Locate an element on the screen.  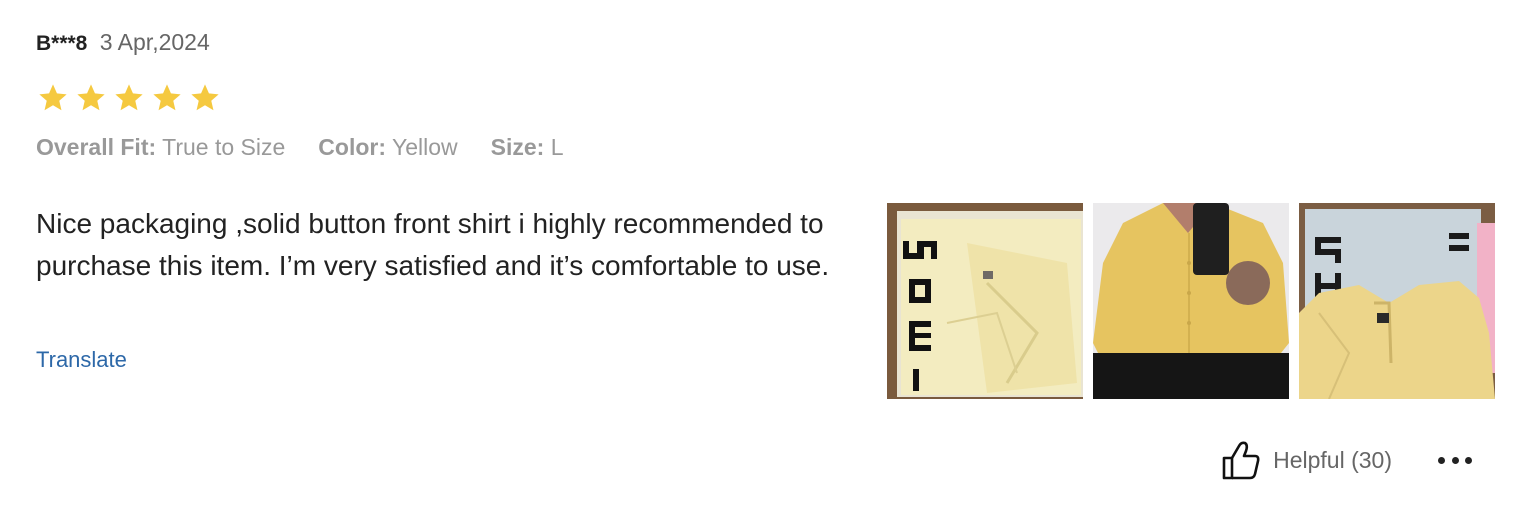
review-header: B***8 3 Apr,2024 is located at coordinates (123, 43).